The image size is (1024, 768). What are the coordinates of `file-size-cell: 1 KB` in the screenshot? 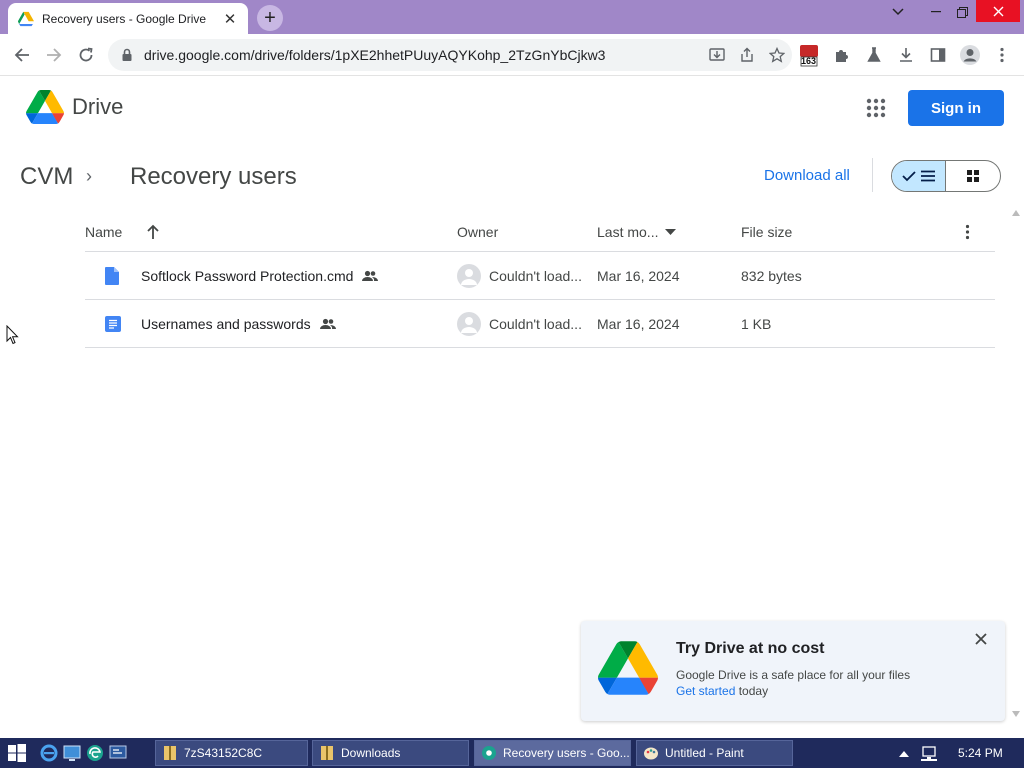 It's located at (756, 324).